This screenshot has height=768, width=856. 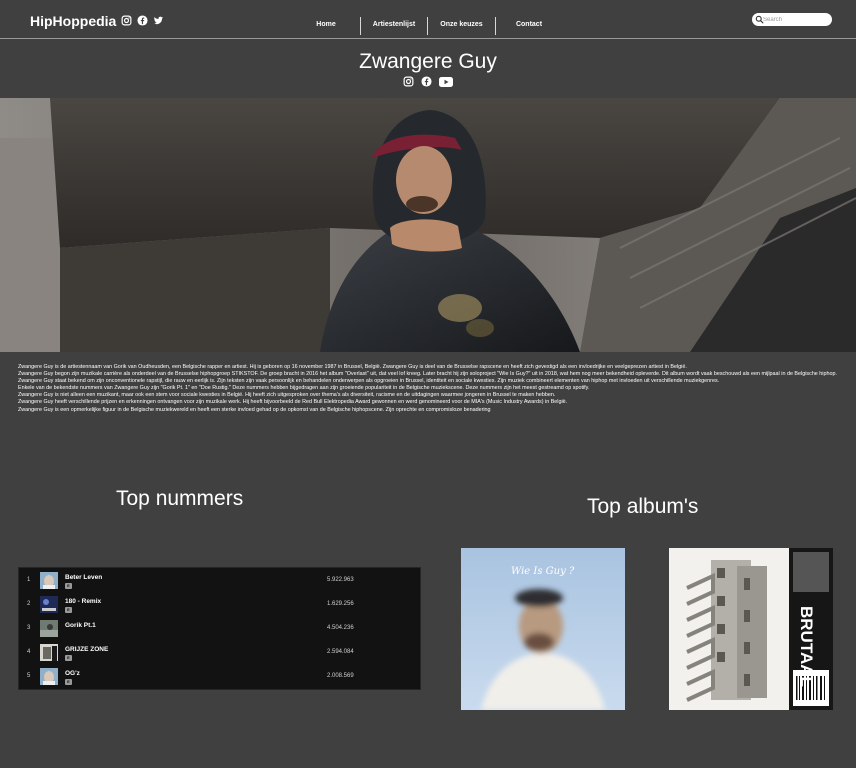 I want to click on track-title: 180 - Remix, so click(x=83, y=601).